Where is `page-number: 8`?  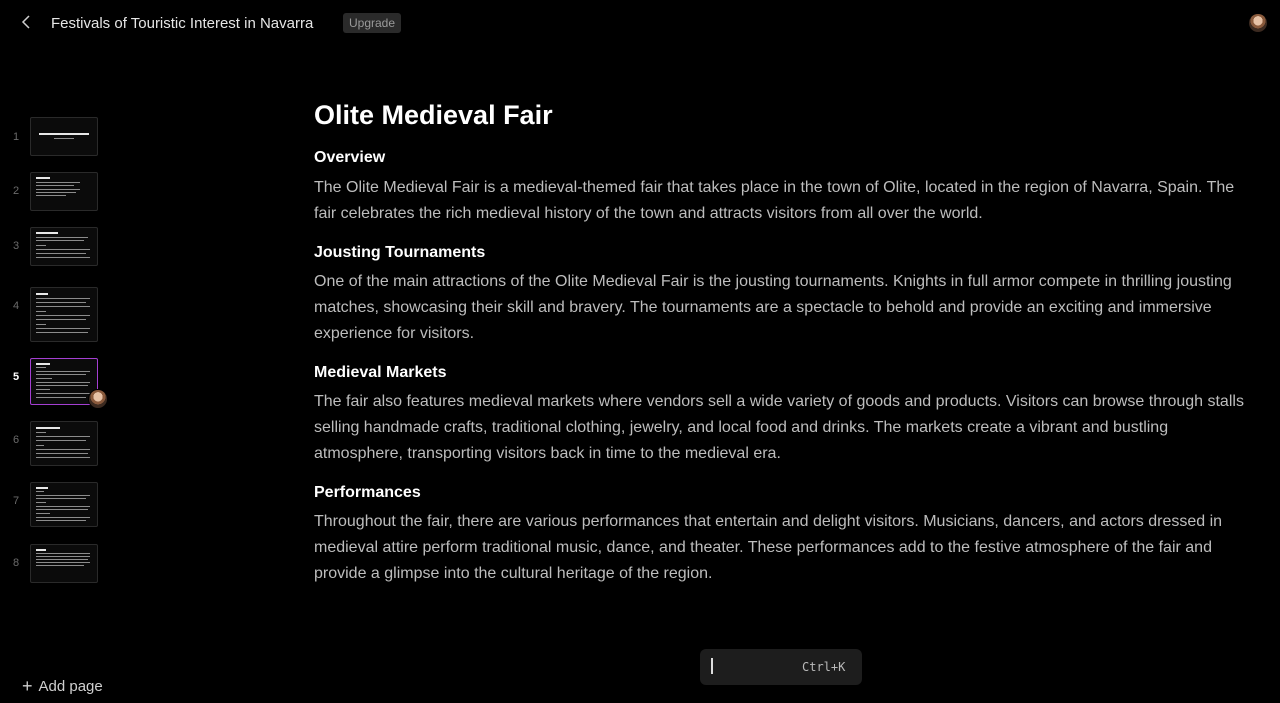
page-number: 8 is located at coordinates (16, 563).